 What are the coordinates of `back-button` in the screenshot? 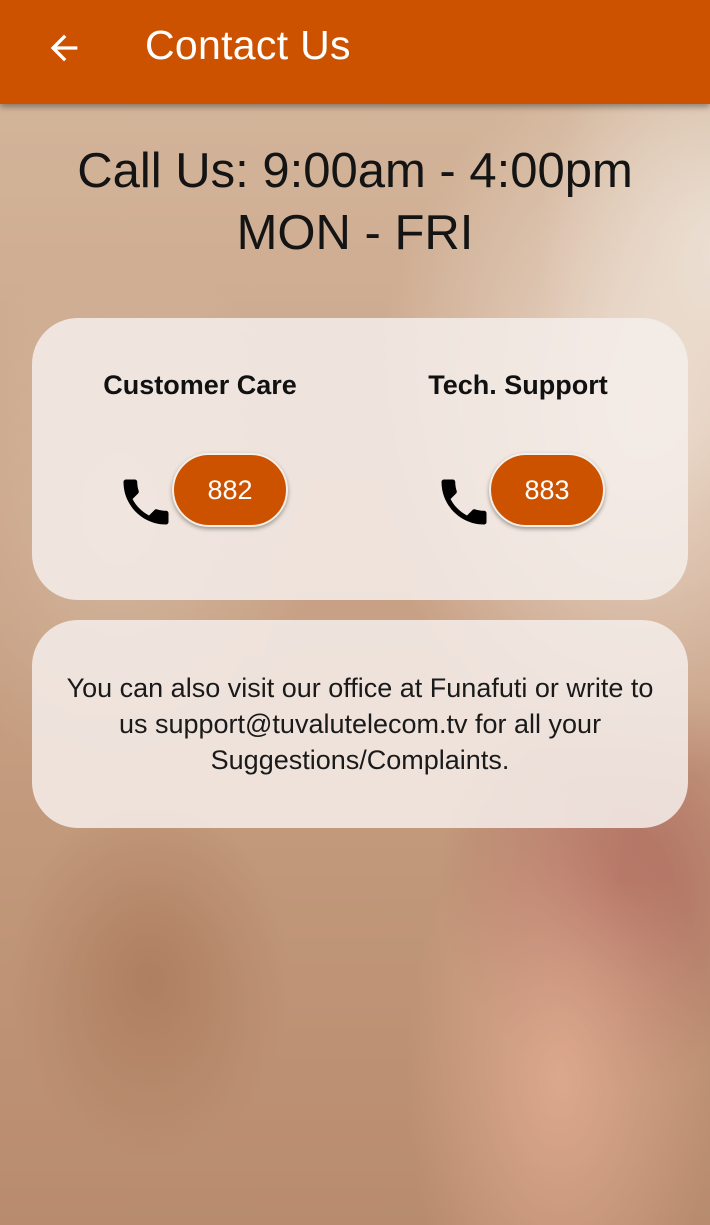 It's located at (64, 48).